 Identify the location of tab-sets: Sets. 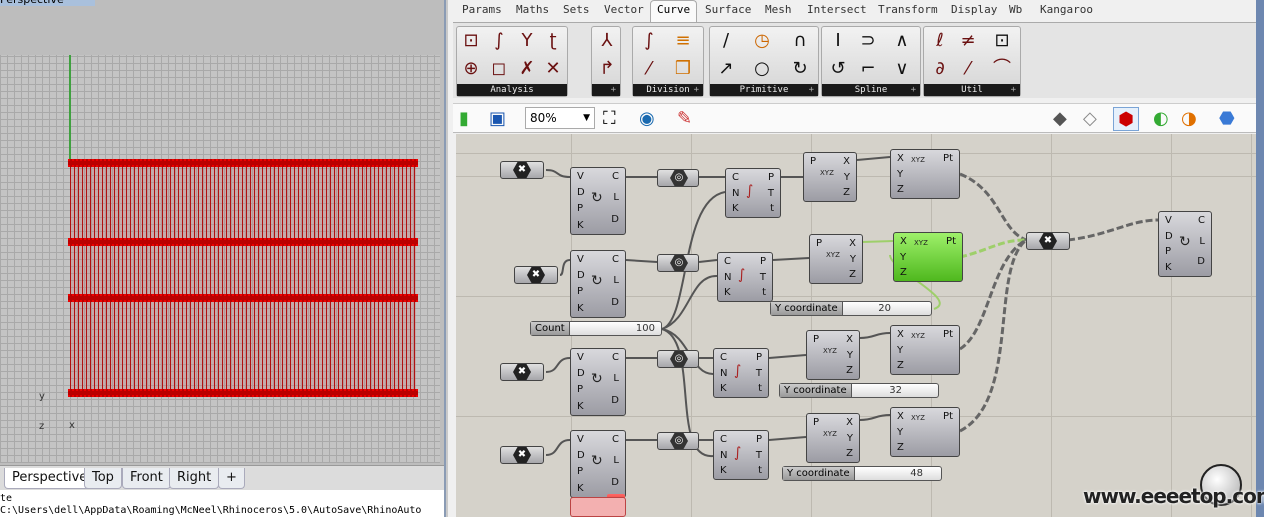
(576, 9).